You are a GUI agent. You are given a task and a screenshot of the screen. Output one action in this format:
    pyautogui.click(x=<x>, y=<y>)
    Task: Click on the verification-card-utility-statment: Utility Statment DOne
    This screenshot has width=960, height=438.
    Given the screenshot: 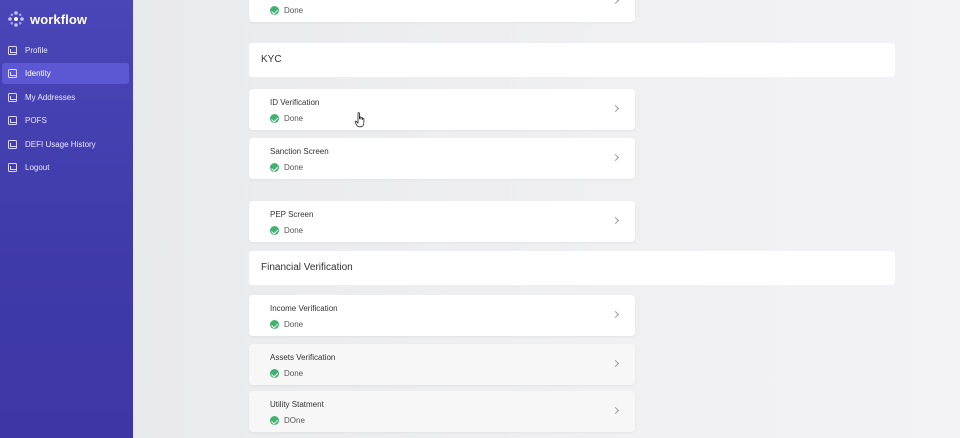 What is the action you would take?
    pyautogui.click(x=442, y=411)
    